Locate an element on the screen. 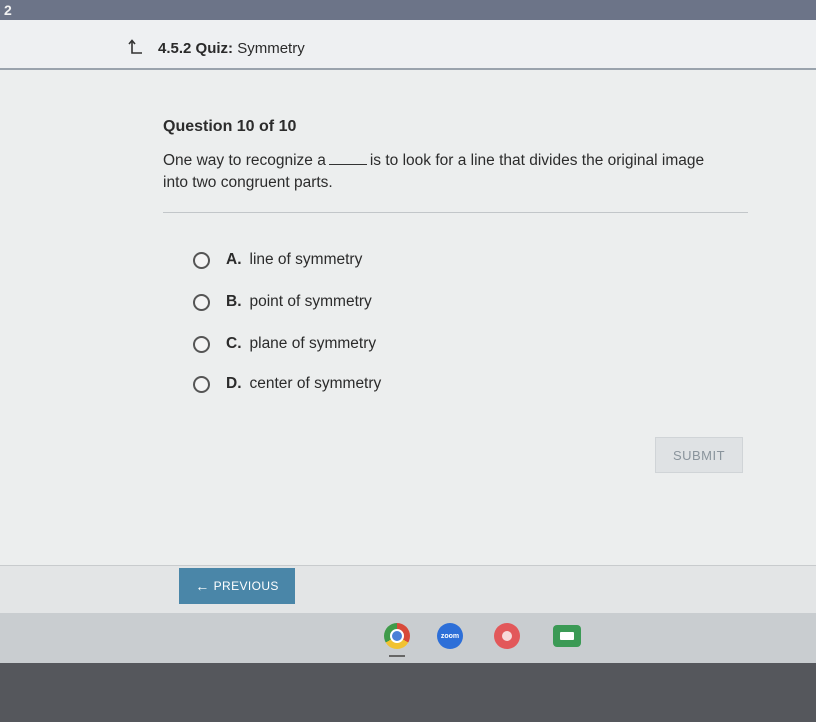 The image size is (816, 722). quiz-title: 4.5.2 Quiz: Symmetry is located at coordinates (231, 48).